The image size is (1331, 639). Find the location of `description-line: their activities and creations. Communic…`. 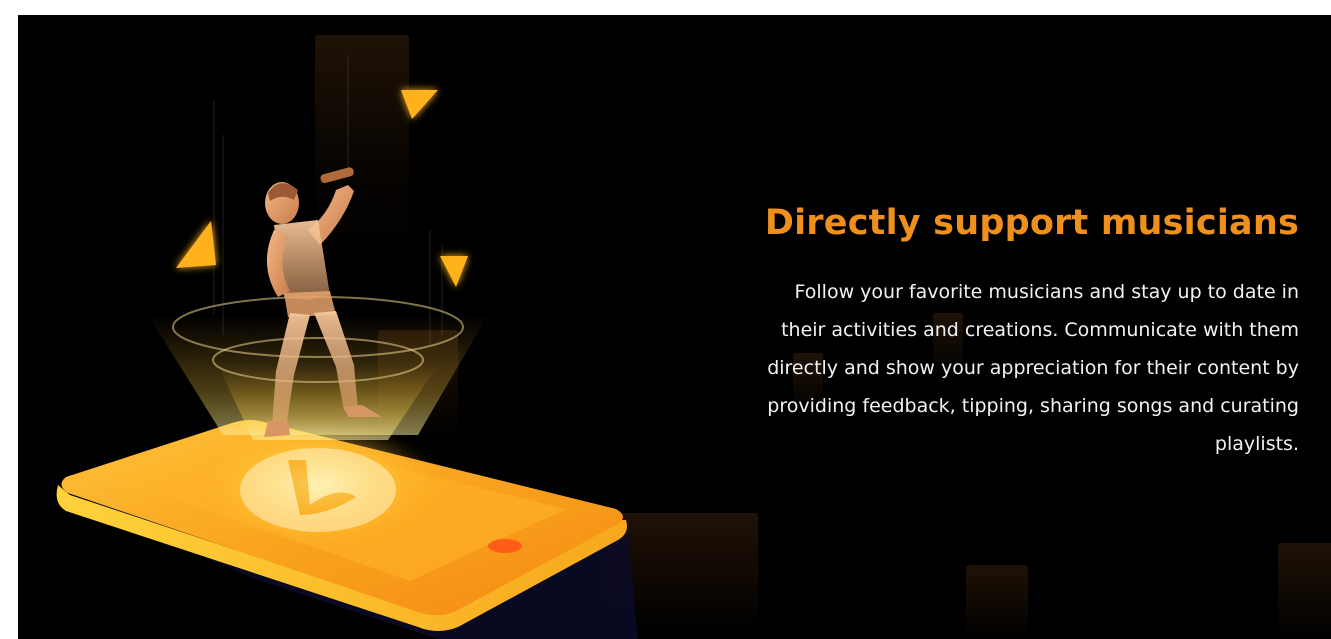

description-line: their activities and creations. Communic… is located at coordinates (1040, 330).